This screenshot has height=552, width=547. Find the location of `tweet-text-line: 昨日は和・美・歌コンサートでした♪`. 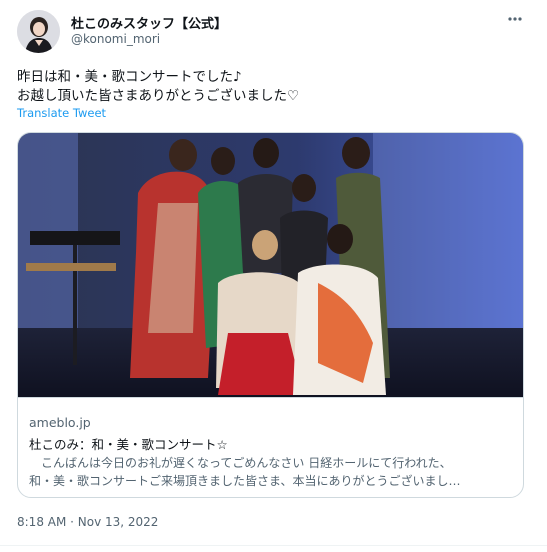

tweet-text-line: 昨日は和・美・歌コンサートでした♪ is located at coordinates (129, 77).